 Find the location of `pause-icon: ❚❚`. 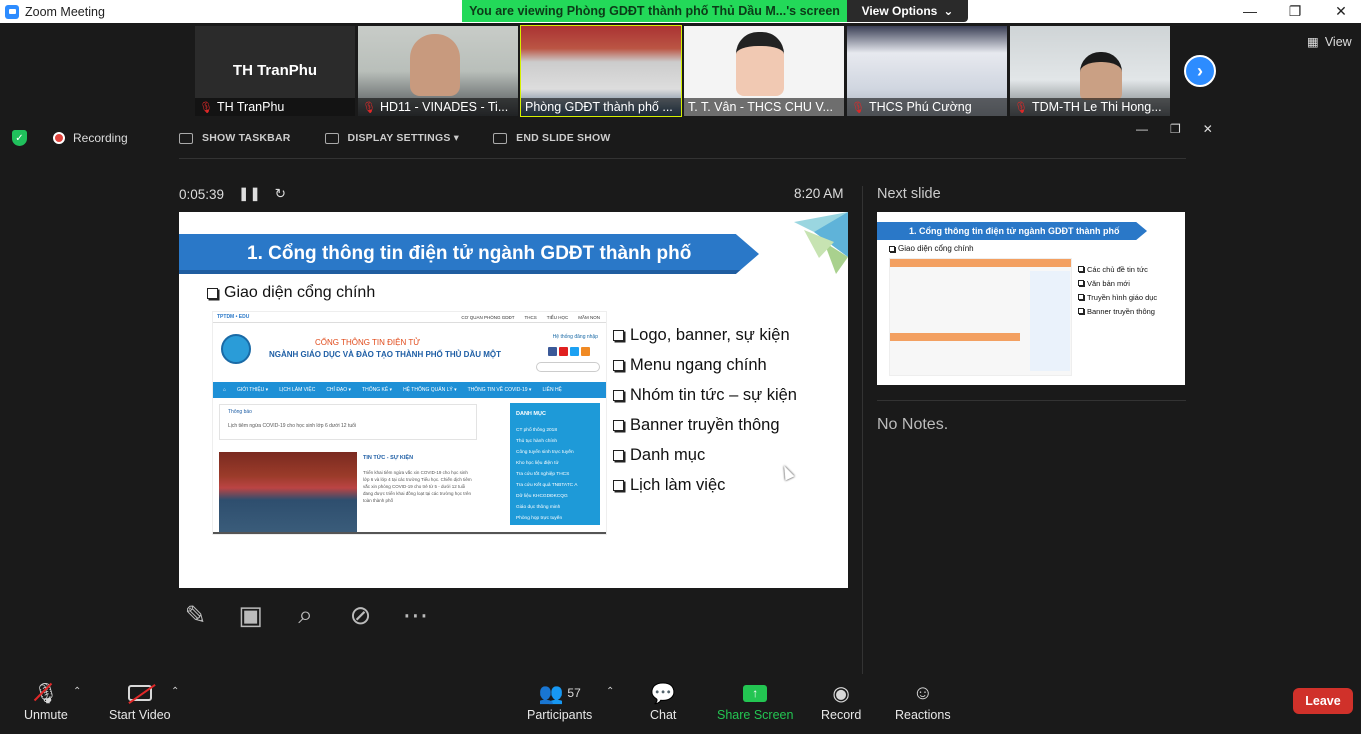

pause-icon: ❚❚ is located at coordinates (249, 194).